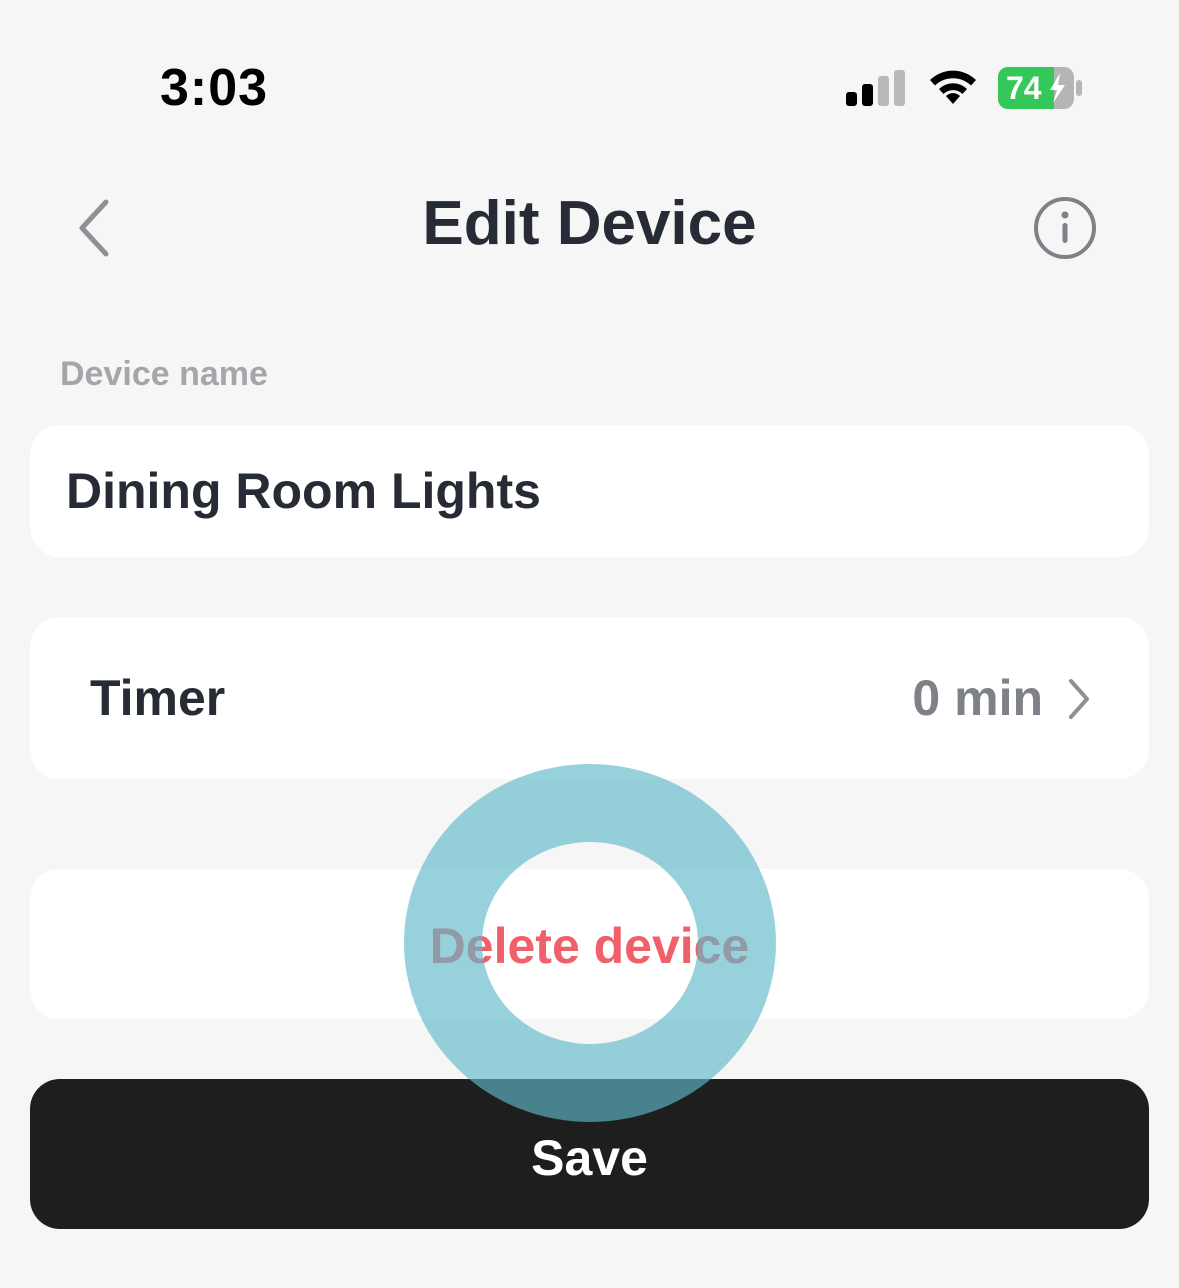  I want to click on info-button, so click(1065, 228).